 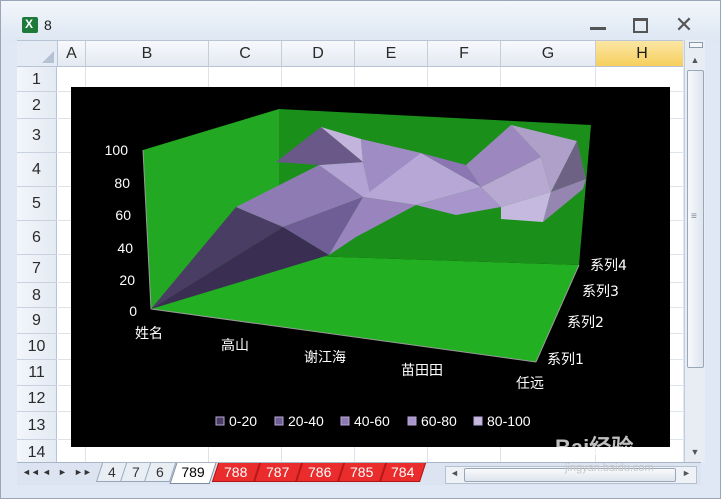 What do you see at coordinates (46, 472) in the screenshot?
I see `previous-sheet-icon: ◄` at bounding box center [46, 472].